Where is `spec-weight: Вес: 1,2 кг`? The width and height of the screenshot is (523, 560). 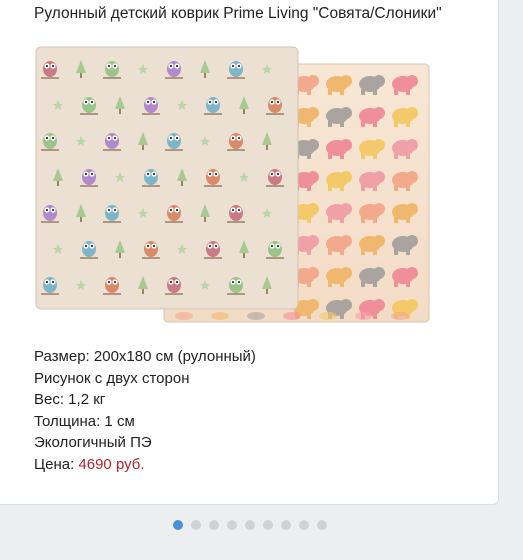
spec-weight: Вес: 1,2 кг is located at coordinates (70, 399).